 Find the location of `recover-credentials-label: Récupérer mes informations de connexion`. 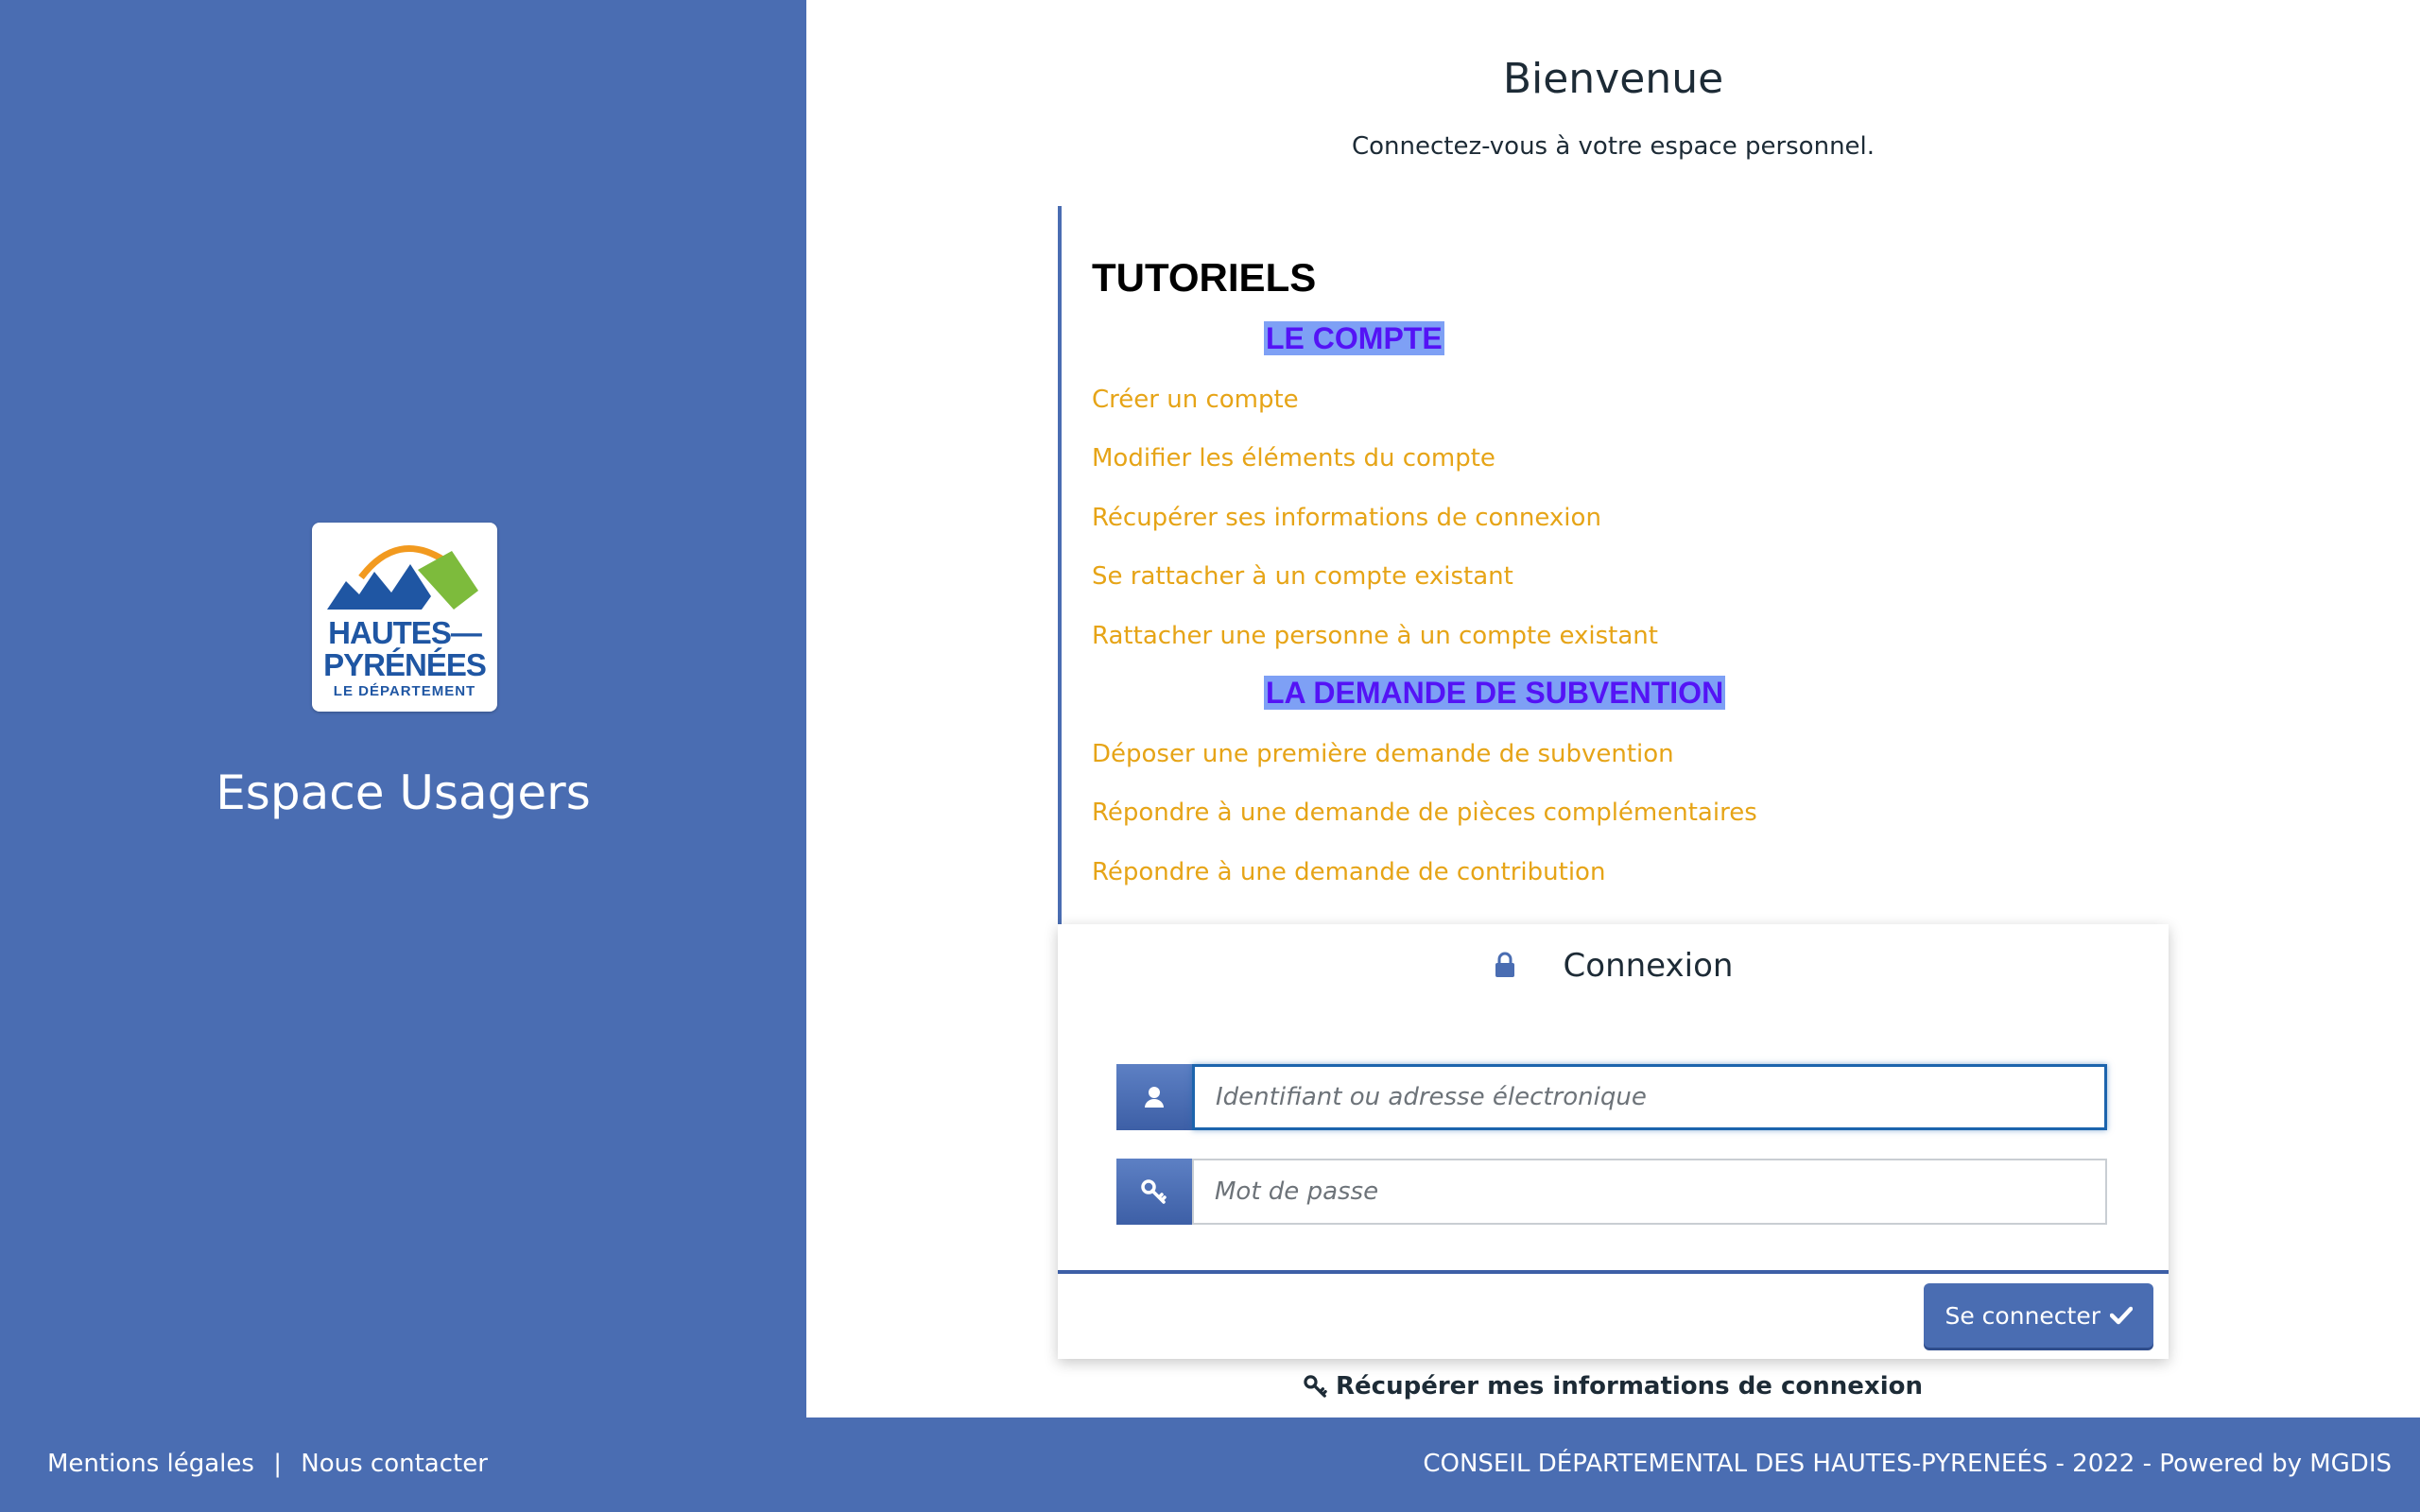

recover-credentials-label: Récupérer mes informations de connexion is located at coordinates (1630, 1386).